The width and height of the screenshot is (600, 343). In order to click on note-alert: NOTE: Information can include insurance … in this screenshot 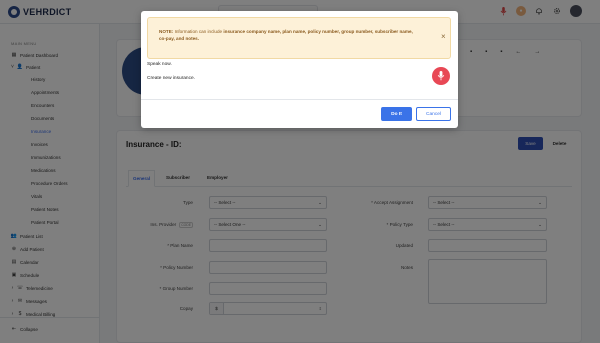, I will do `click(299, 38)`.